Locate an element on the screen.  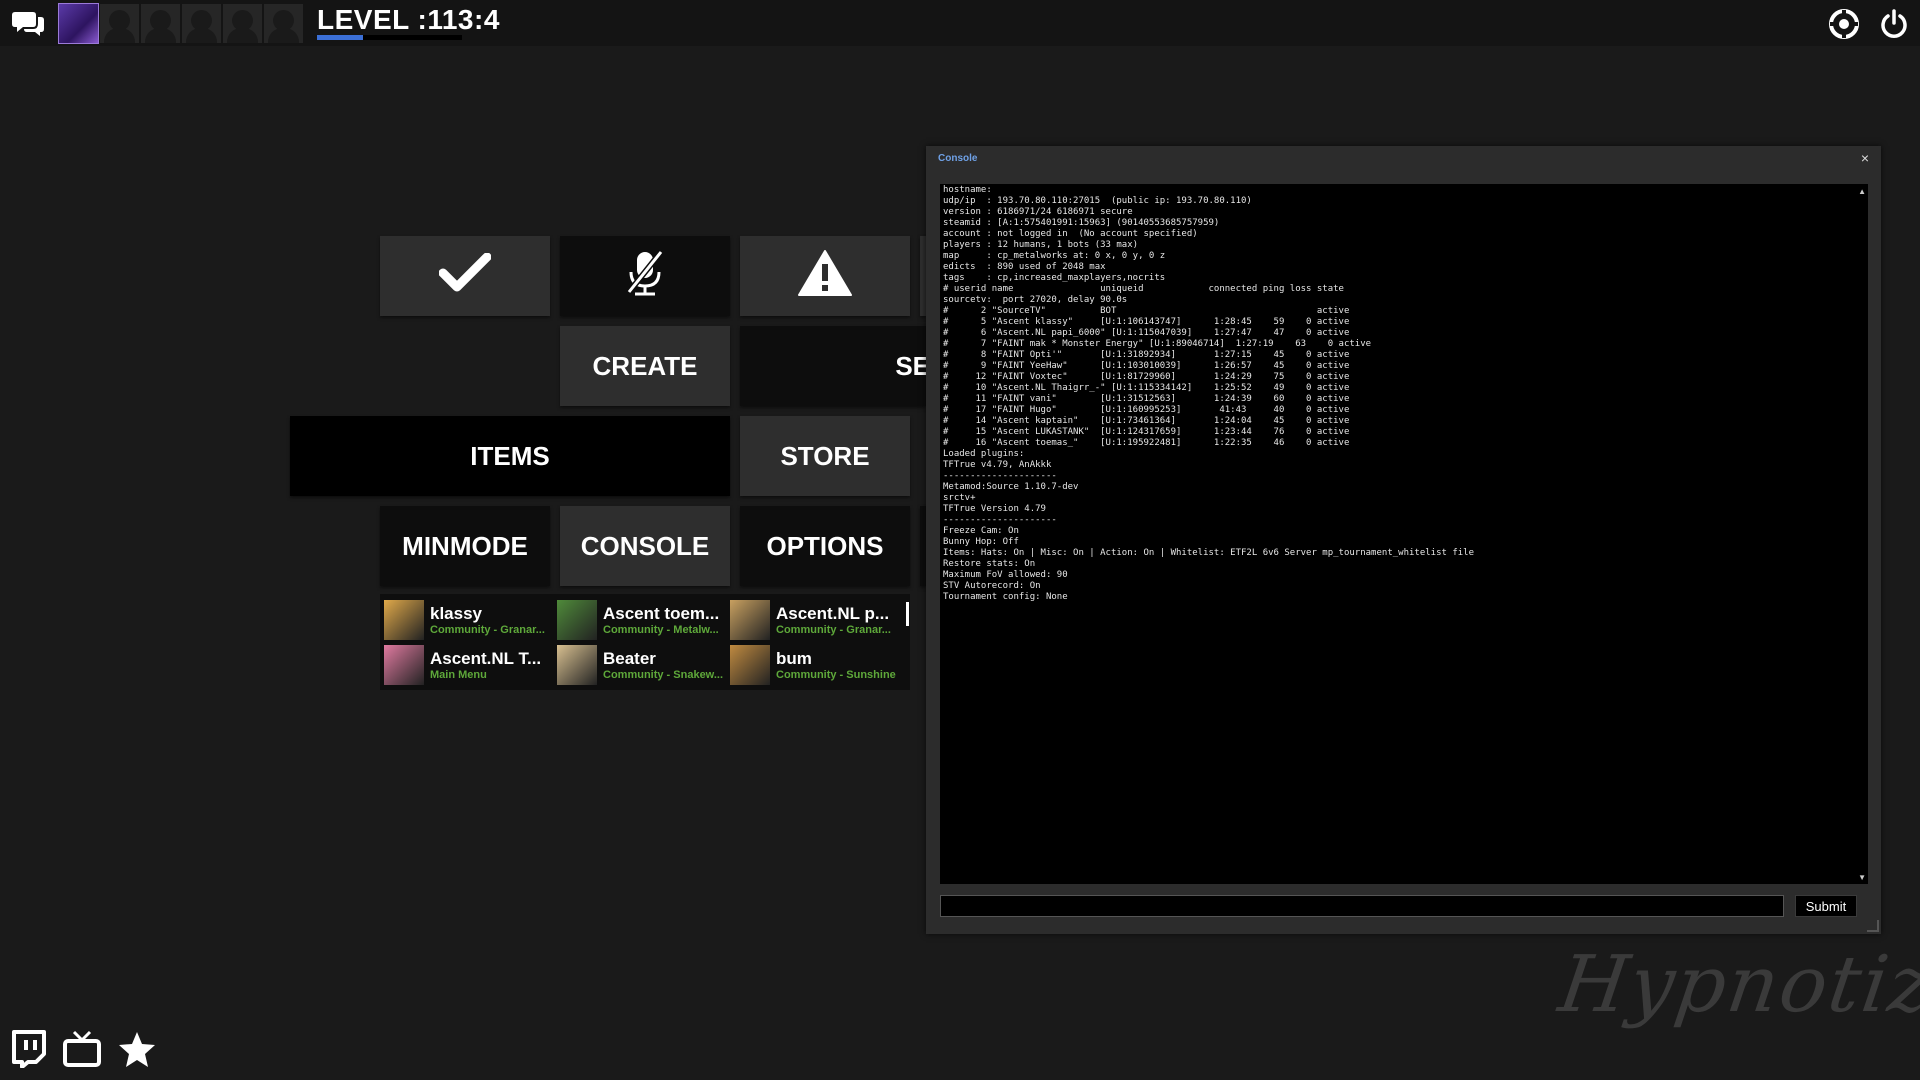
console-label: CONSOLE is located at coordinates (645, 545).